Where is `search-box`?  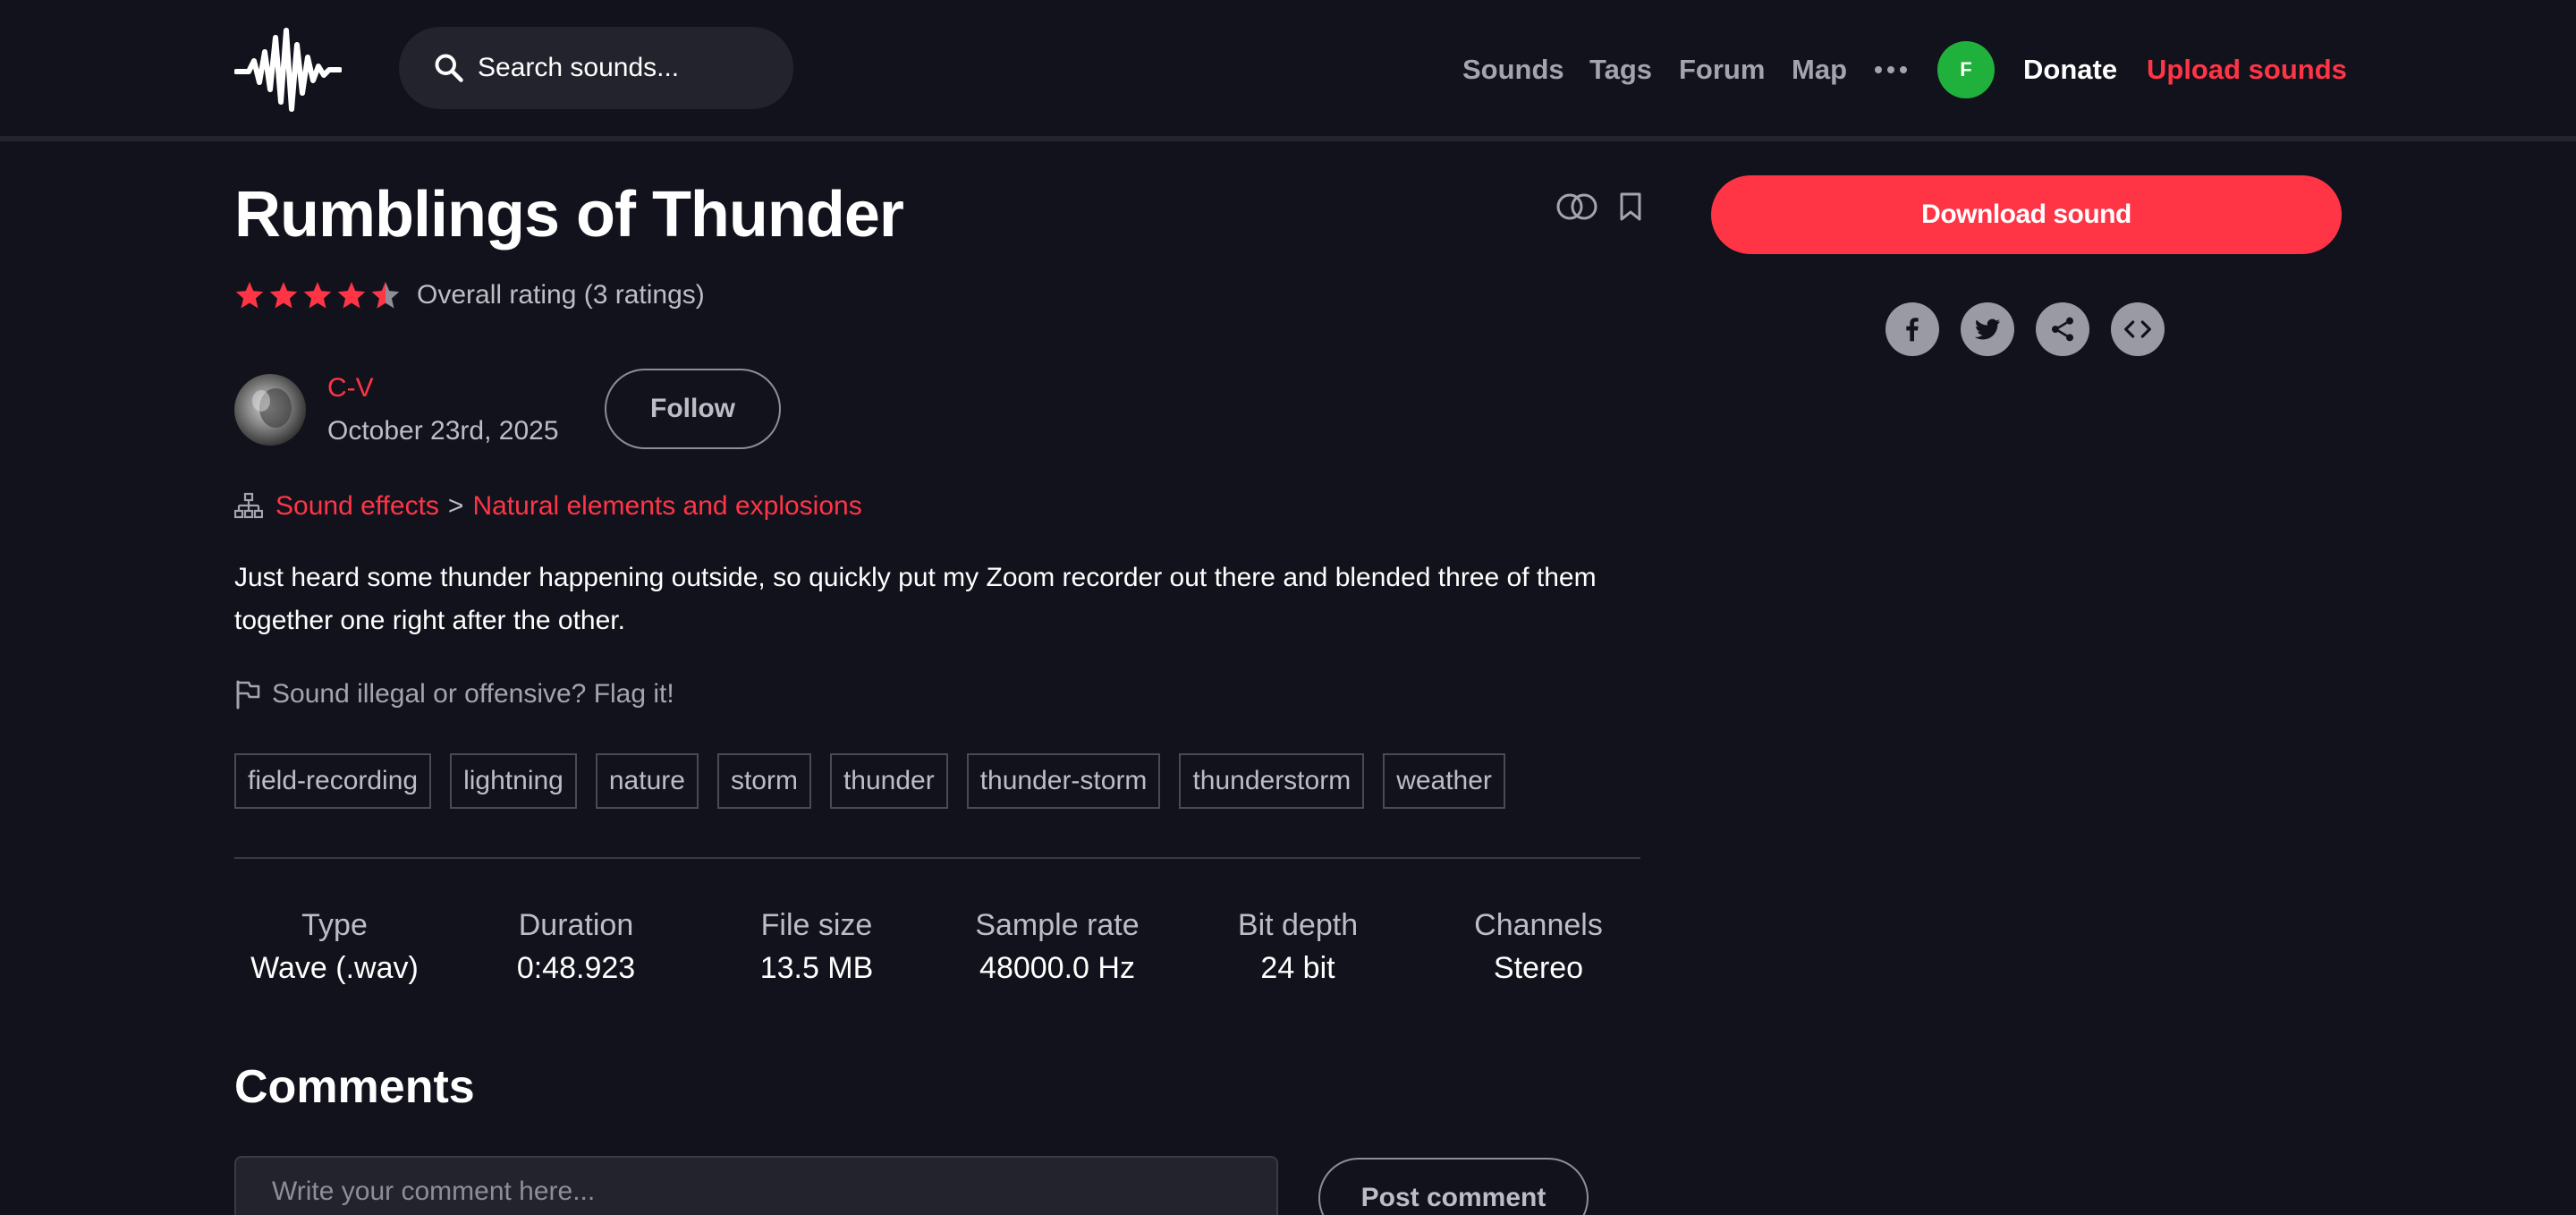 search-box is located at coordinates (596, 68).